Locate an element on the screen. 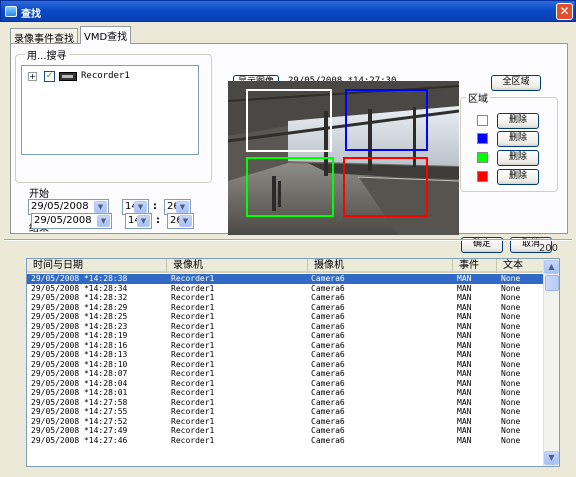 The height and width of the screenshot is (477, 576). start-date-value: 29/05/2008 is located at coordinates (60, 206).